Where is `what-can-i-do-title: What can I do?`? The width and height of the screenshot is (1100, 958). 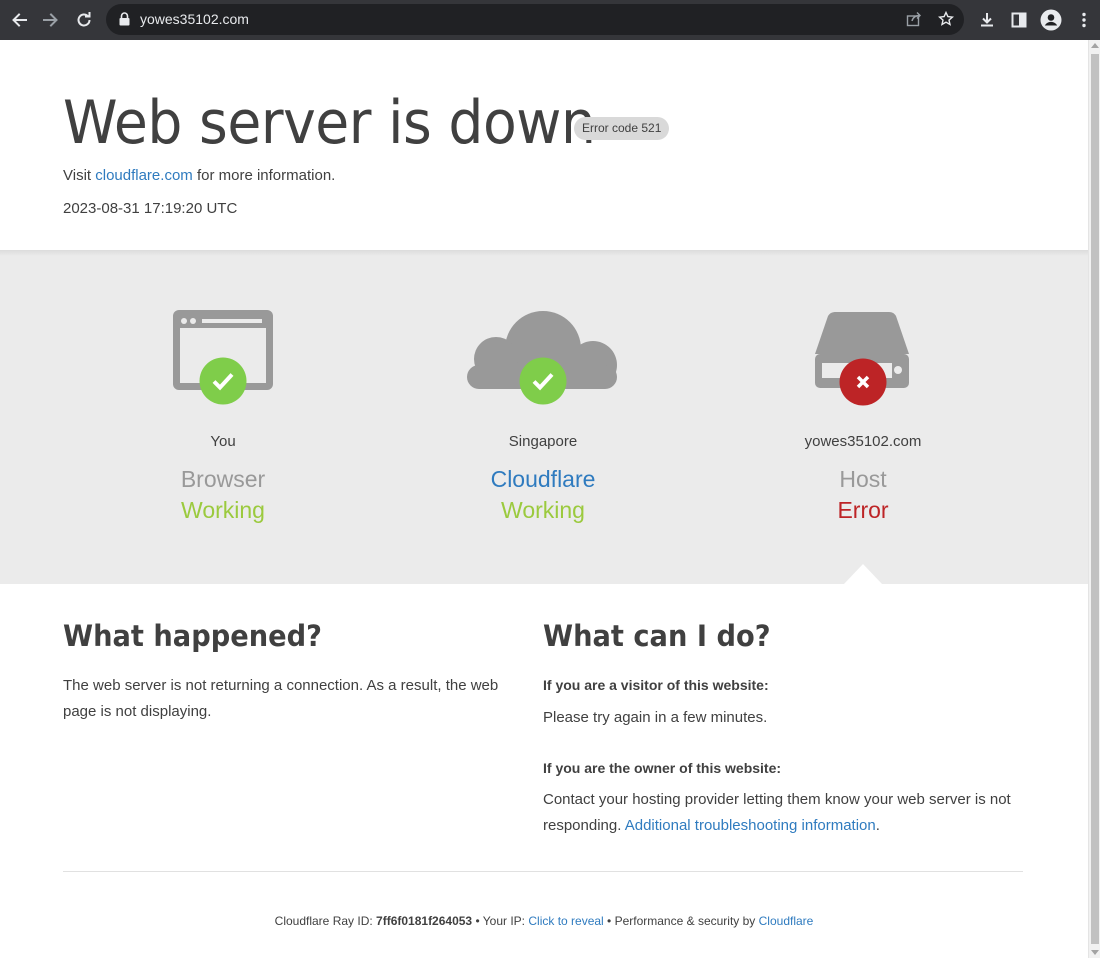 what-can-i-do-title: What can I do? is located at coordinates (657, 636).